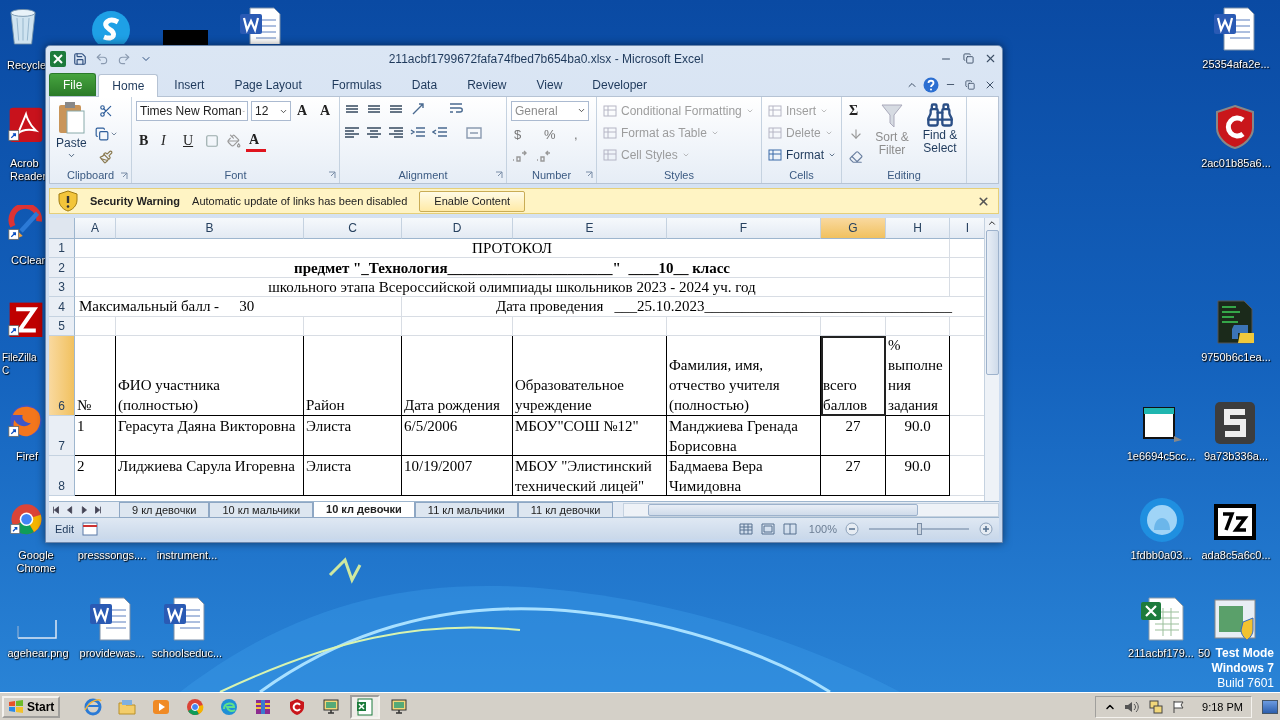 Image resolution: width=1280 pixels, height=720 pixels. I want to click on curl-logo-icon, so click(26, 125).